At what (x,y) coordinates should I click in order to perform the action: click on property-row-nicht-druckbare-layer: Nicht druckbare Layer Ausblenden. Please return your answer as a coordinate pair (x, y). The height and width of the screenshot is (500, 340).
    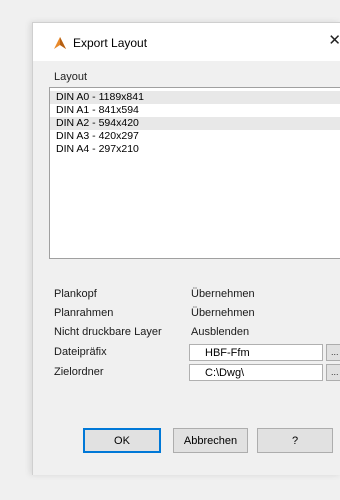
    Looking at the image, I should click on (194, 333).